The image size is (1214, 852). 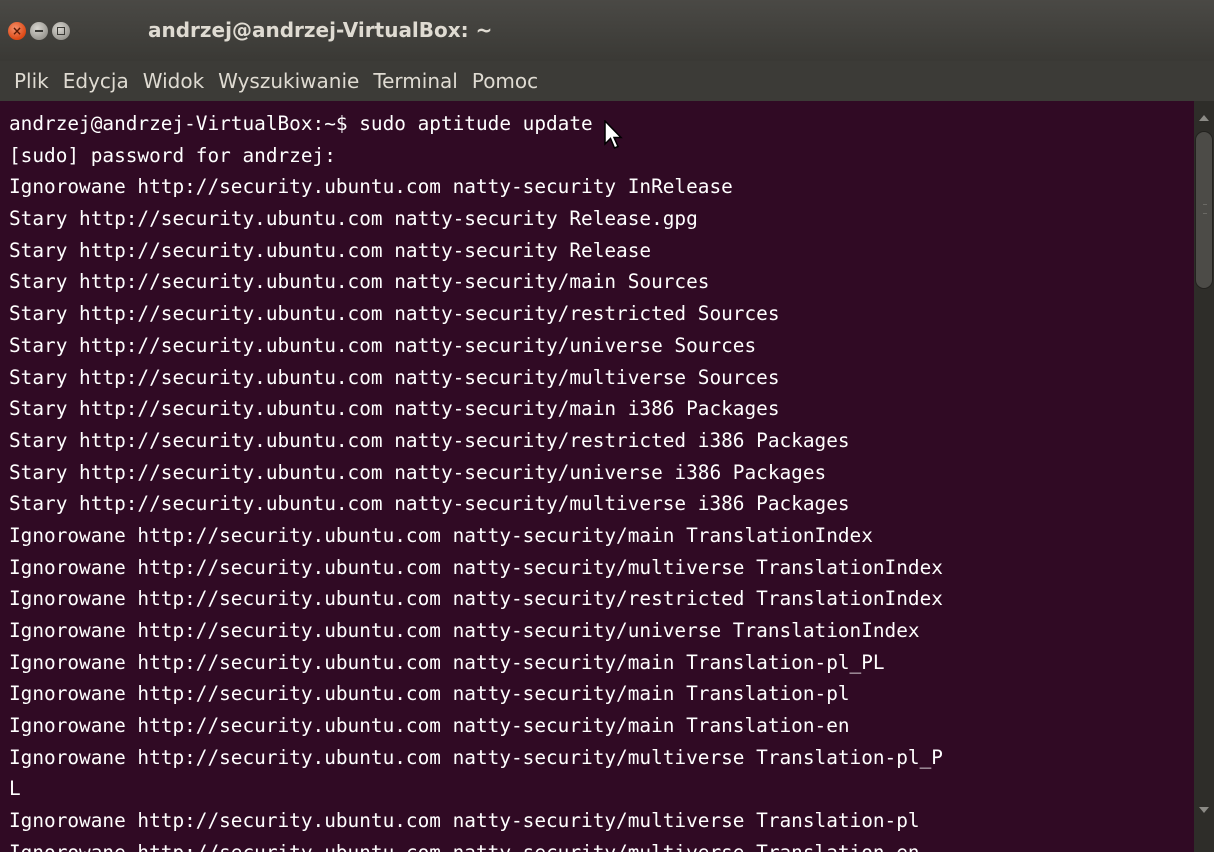 I want to click on menu-item-wyszukiwanie: Wyszukiwanie, so click(x=288, y=81).